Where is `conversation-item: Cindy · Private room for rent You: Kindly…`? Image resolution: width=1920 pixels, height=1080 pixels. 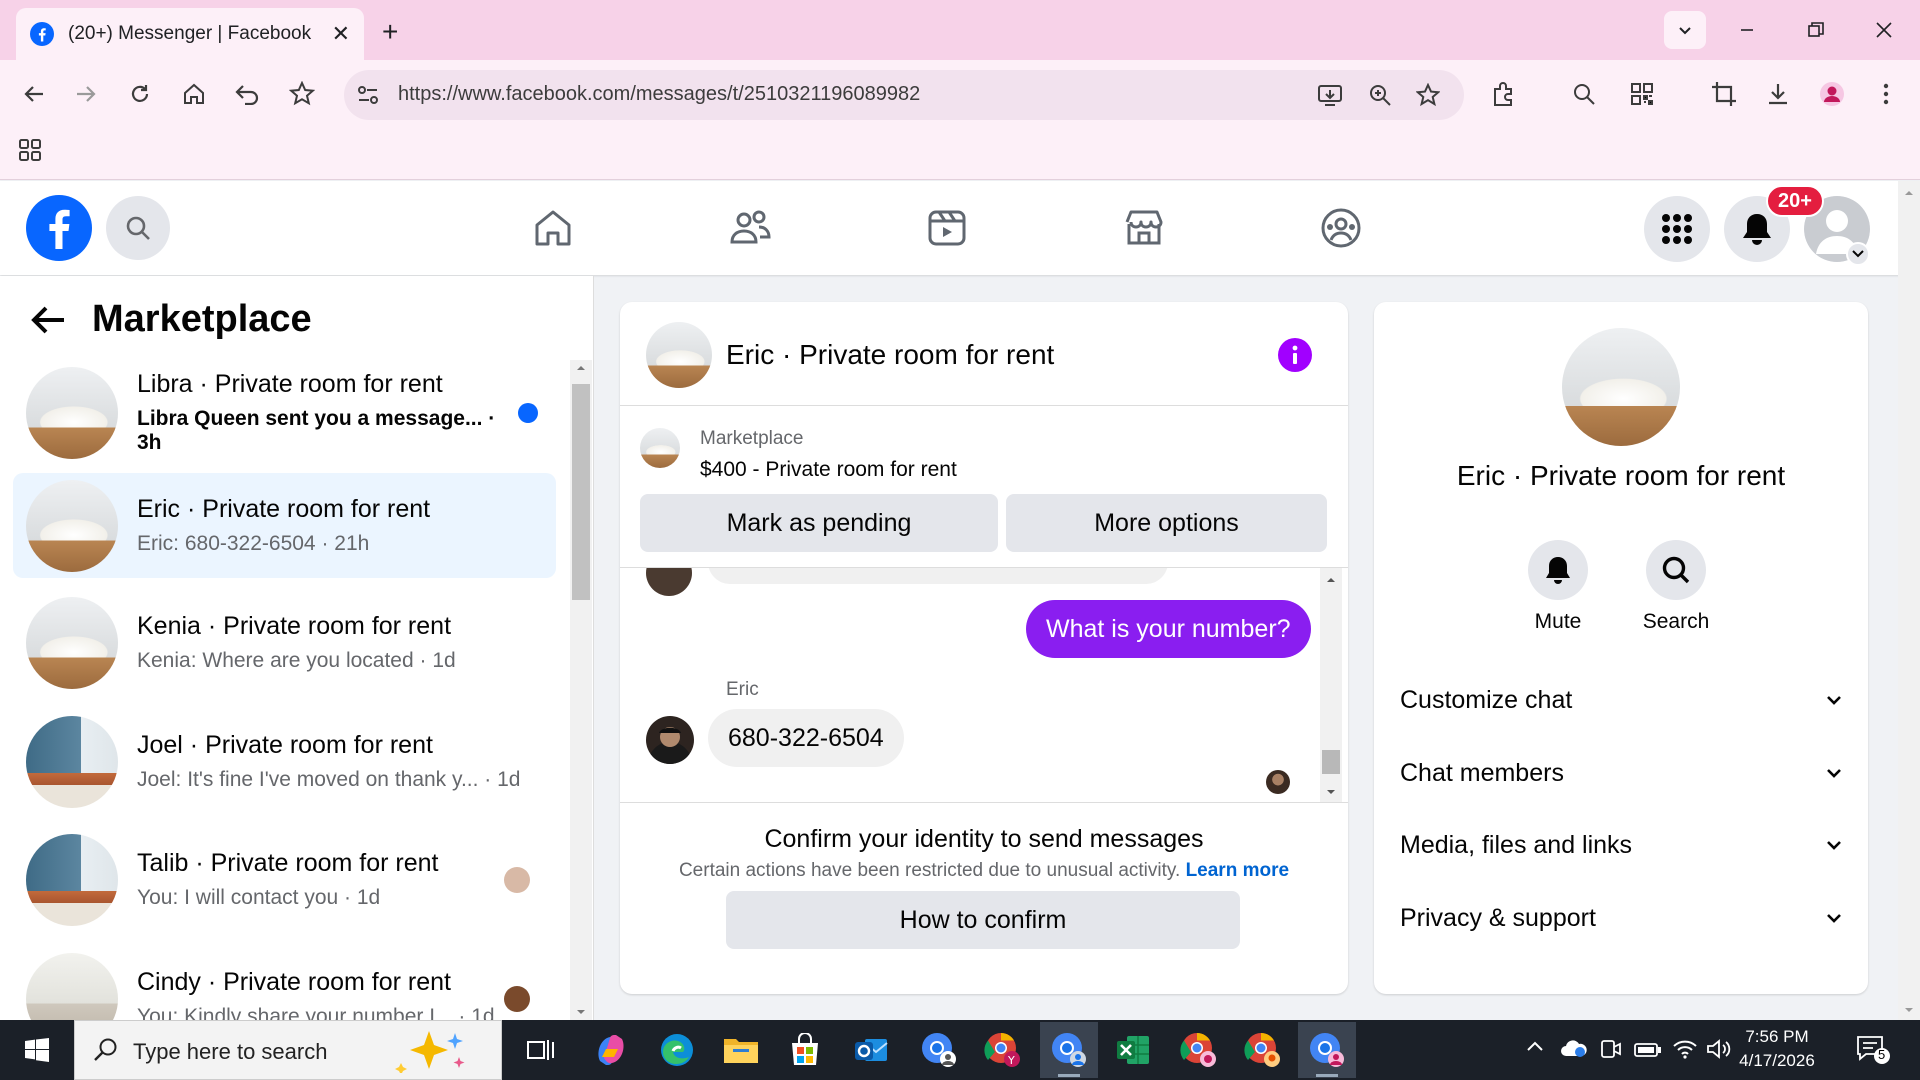 conversation-item: Cindy · Private room for rent You: Kindly… is located at coordinates (284, 983).